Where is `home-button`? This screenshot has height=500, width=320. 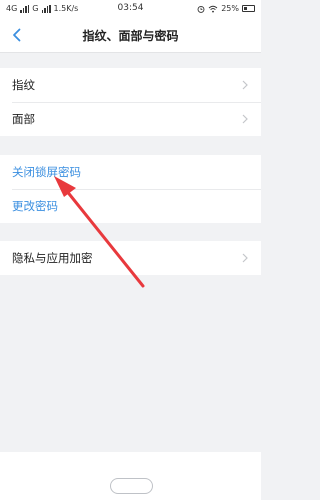
home-button is located at coordinates (131, 486).